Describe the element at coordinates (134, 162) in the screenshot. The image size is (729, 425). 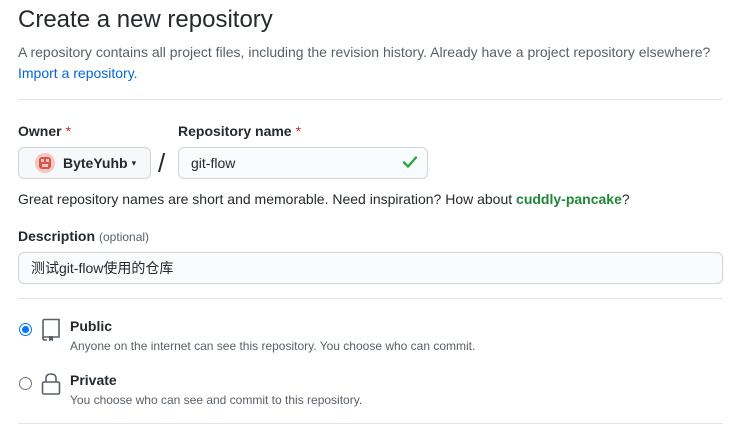
I see `chevron-down-icon: ▾` at that location.